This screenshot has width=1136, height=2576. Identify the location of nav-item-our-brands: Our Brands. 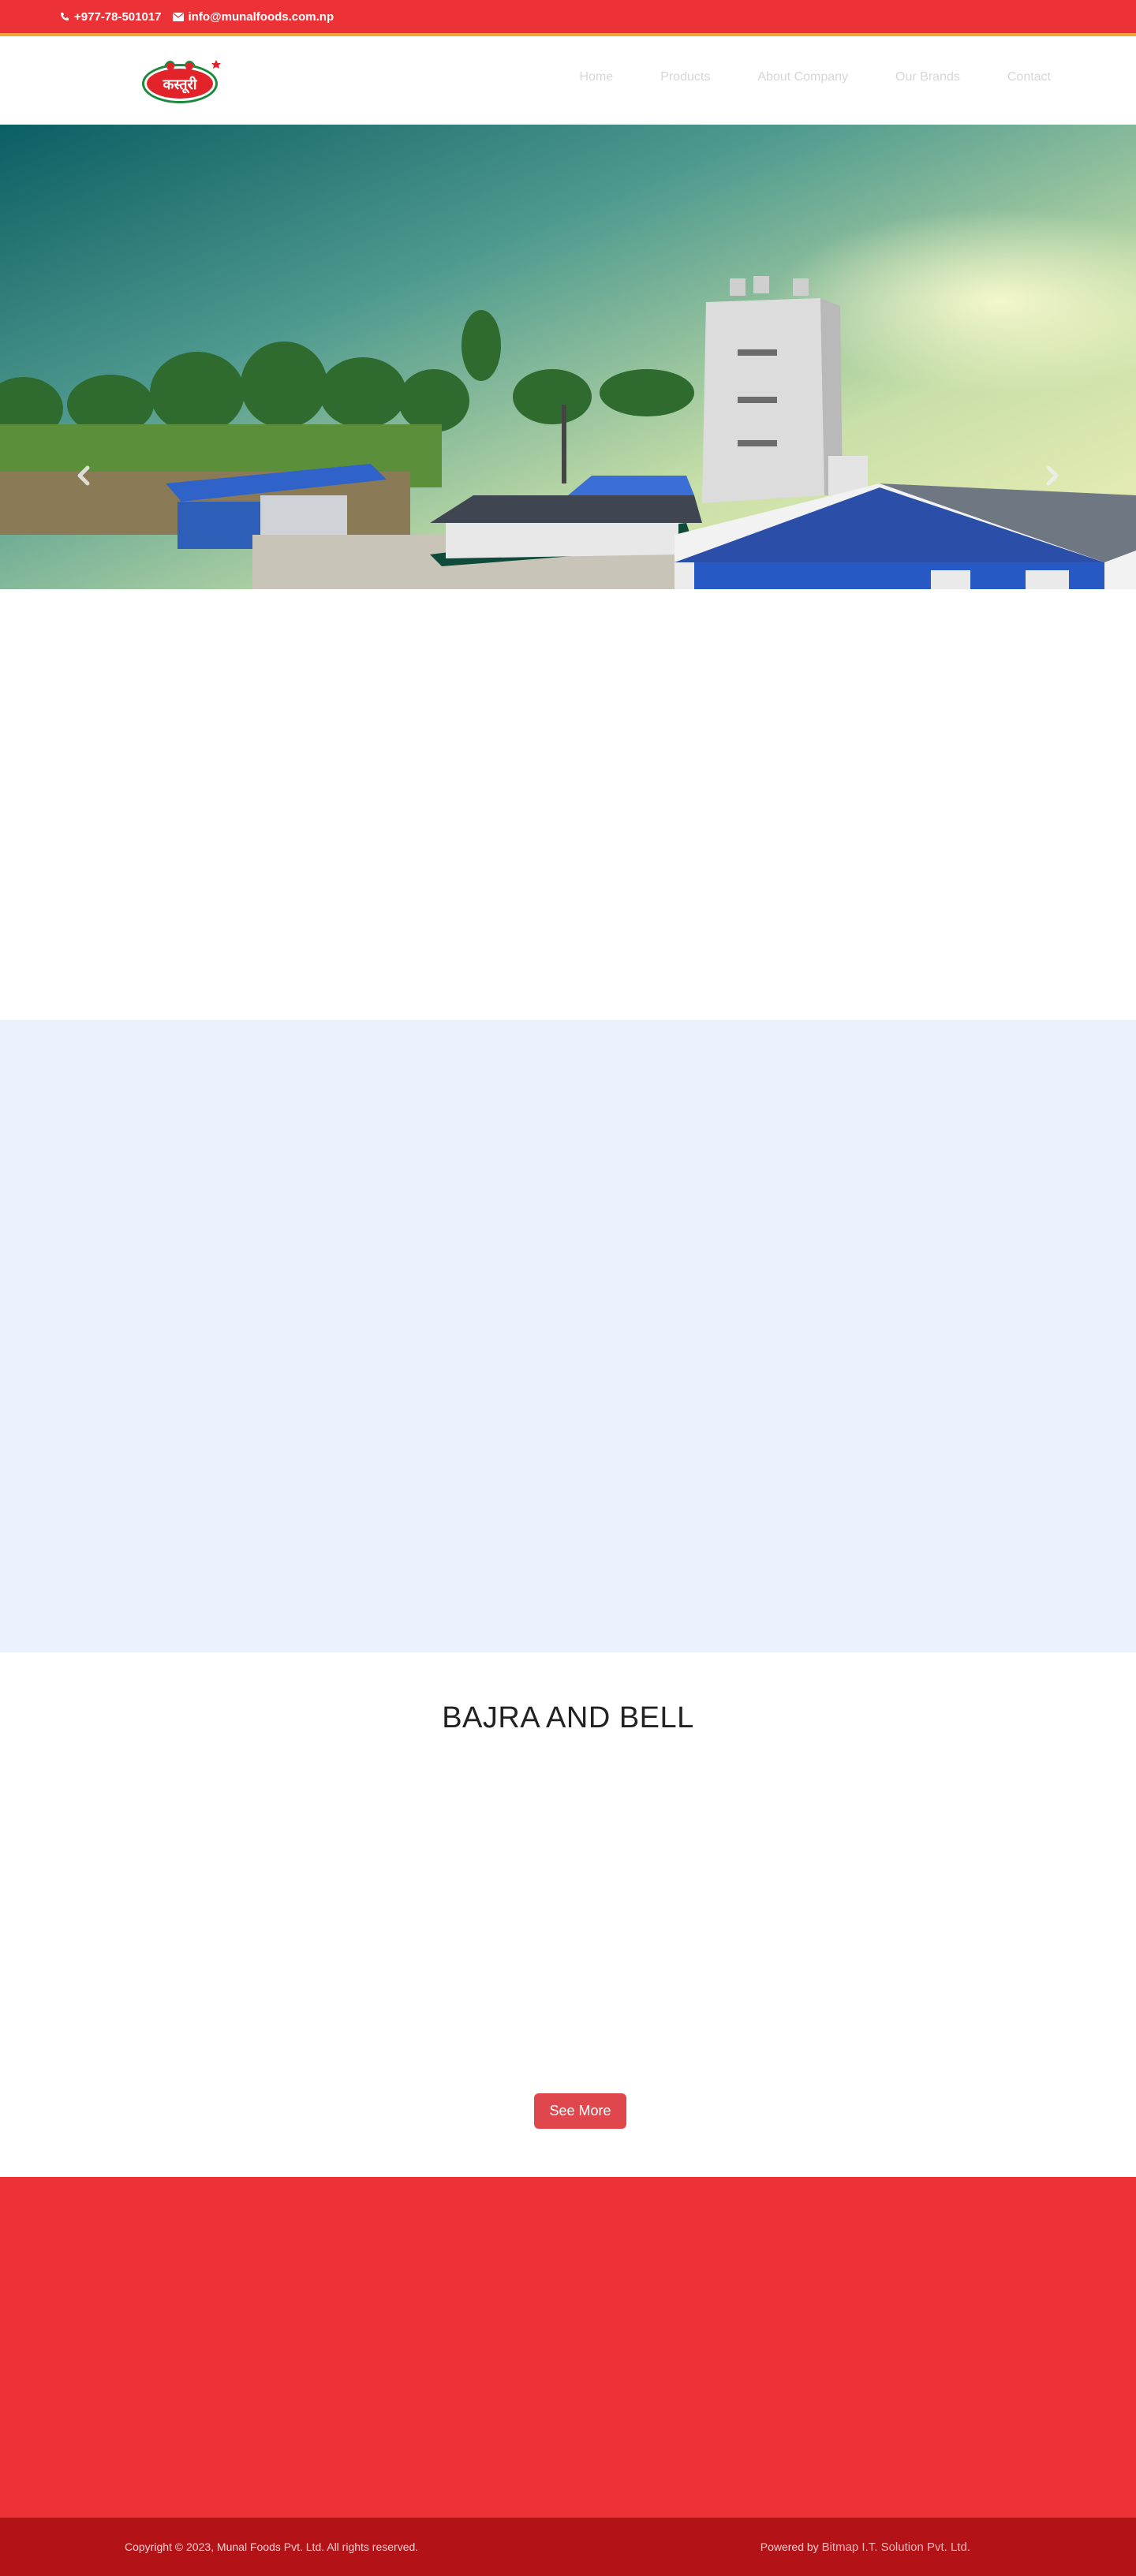
(928, 77).